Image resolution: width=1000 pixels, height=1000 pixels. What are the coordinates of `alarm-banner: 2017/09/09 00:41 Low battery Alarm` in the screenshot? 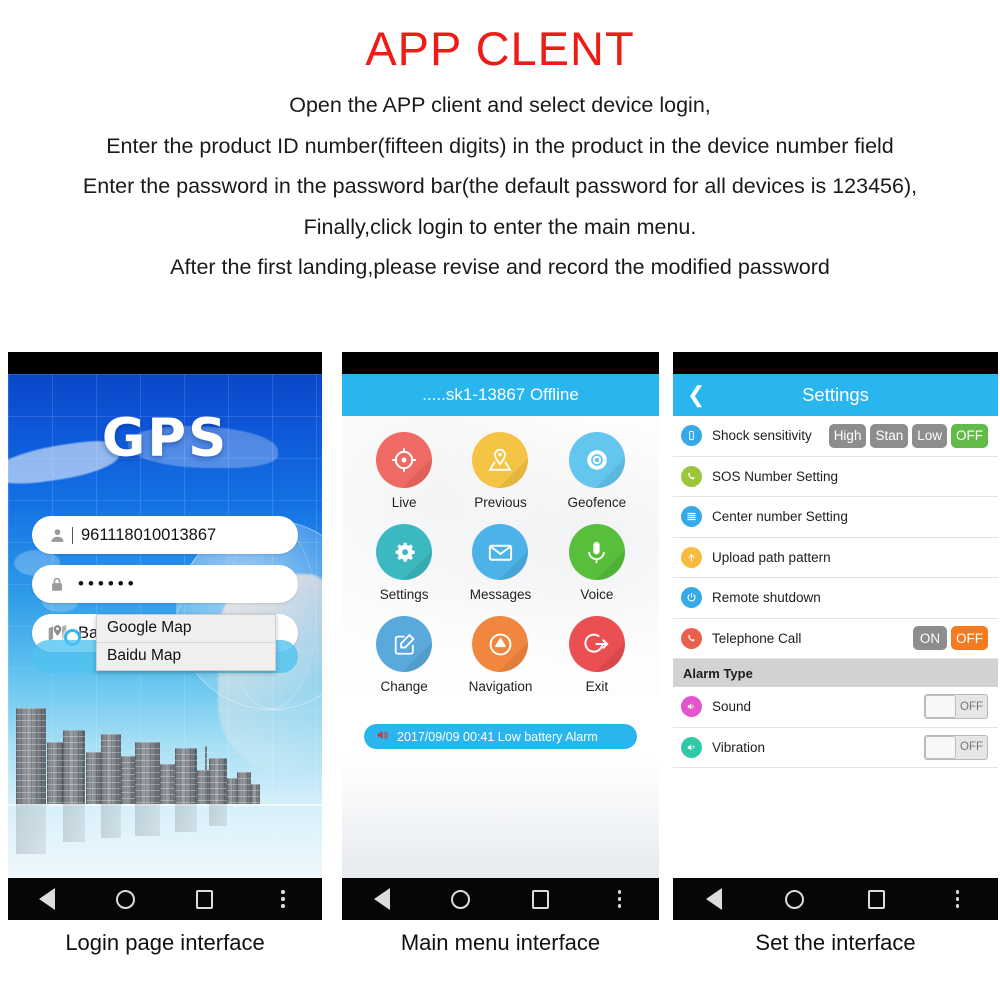 It's located at (500, 736).